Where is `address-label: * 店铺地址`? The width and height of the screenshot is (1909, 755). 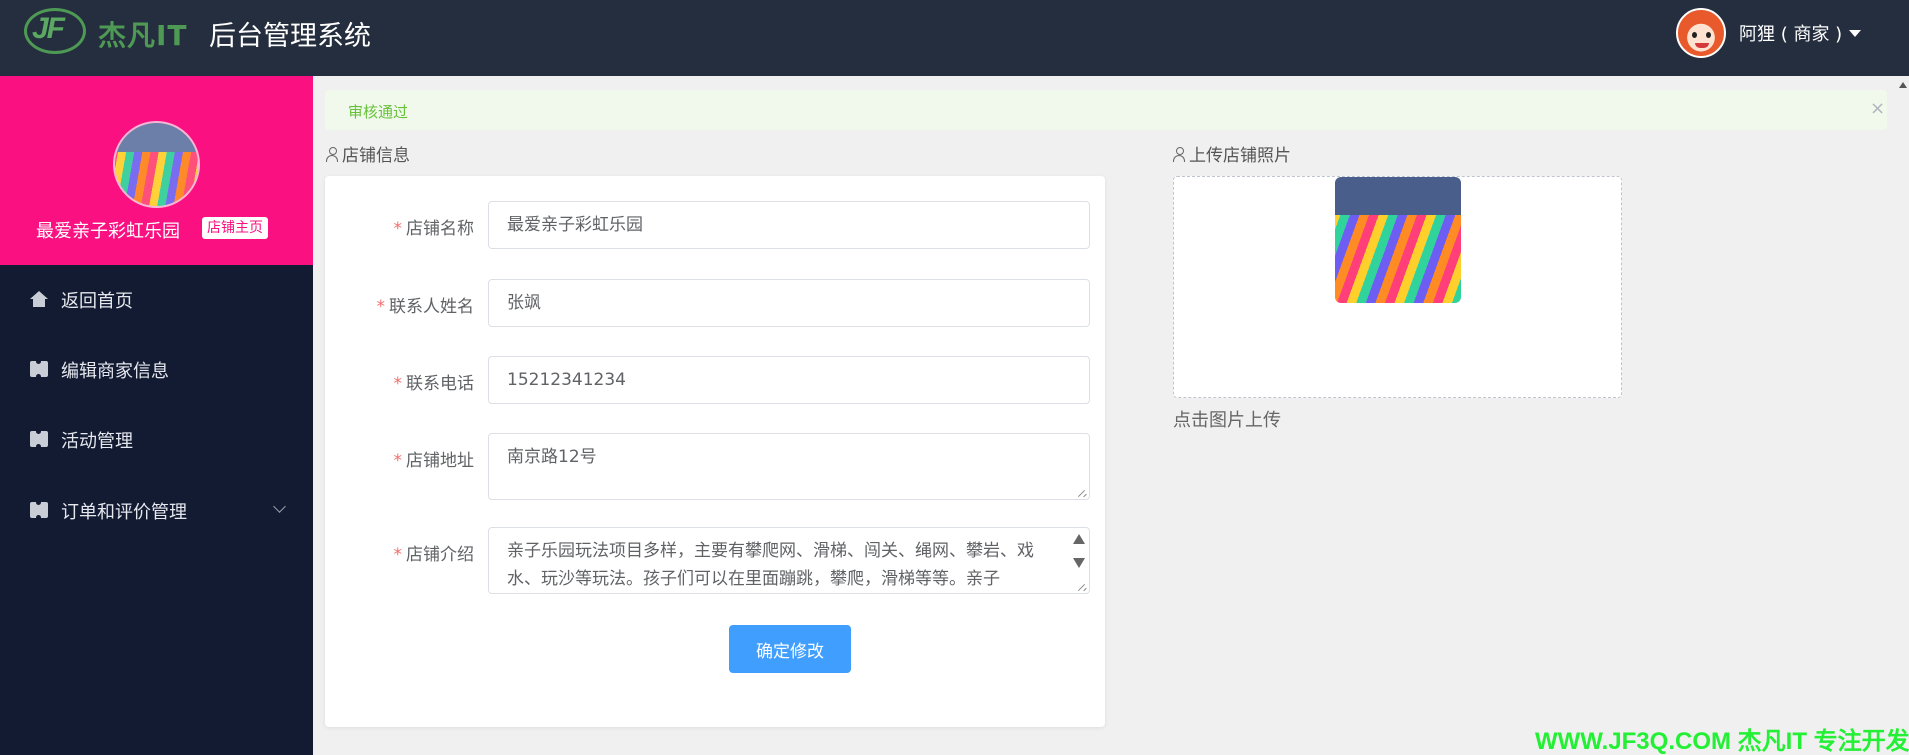 address-label: * 店铺地址 is located at coordinates (434, 461).